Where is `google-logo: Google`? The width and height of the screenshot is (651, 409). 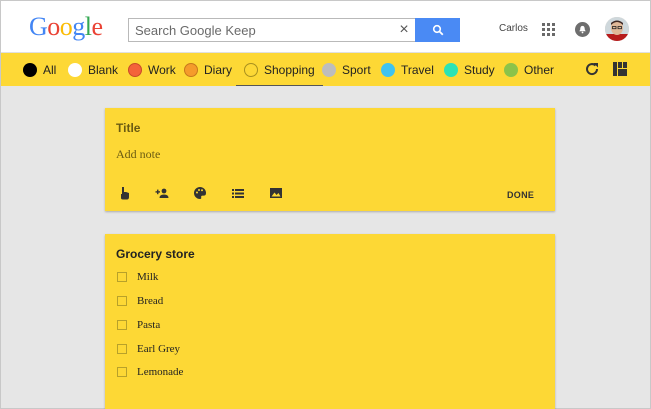
google-logo: Google is located at coordinates (66, 27).